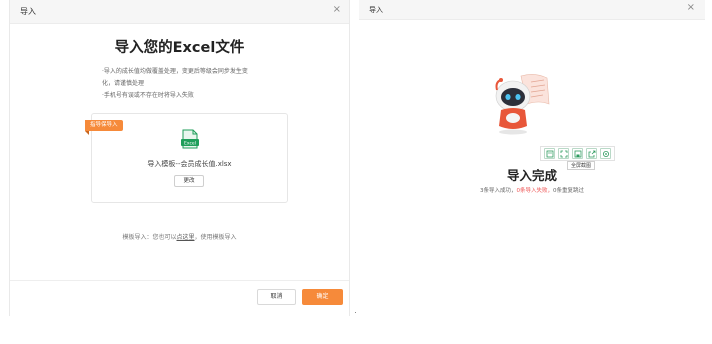 The image size is (712, 344). Describe the element at coordinates (535, 191) in the screenshot. I see `fail-count: 0条导入失败，` at that location.